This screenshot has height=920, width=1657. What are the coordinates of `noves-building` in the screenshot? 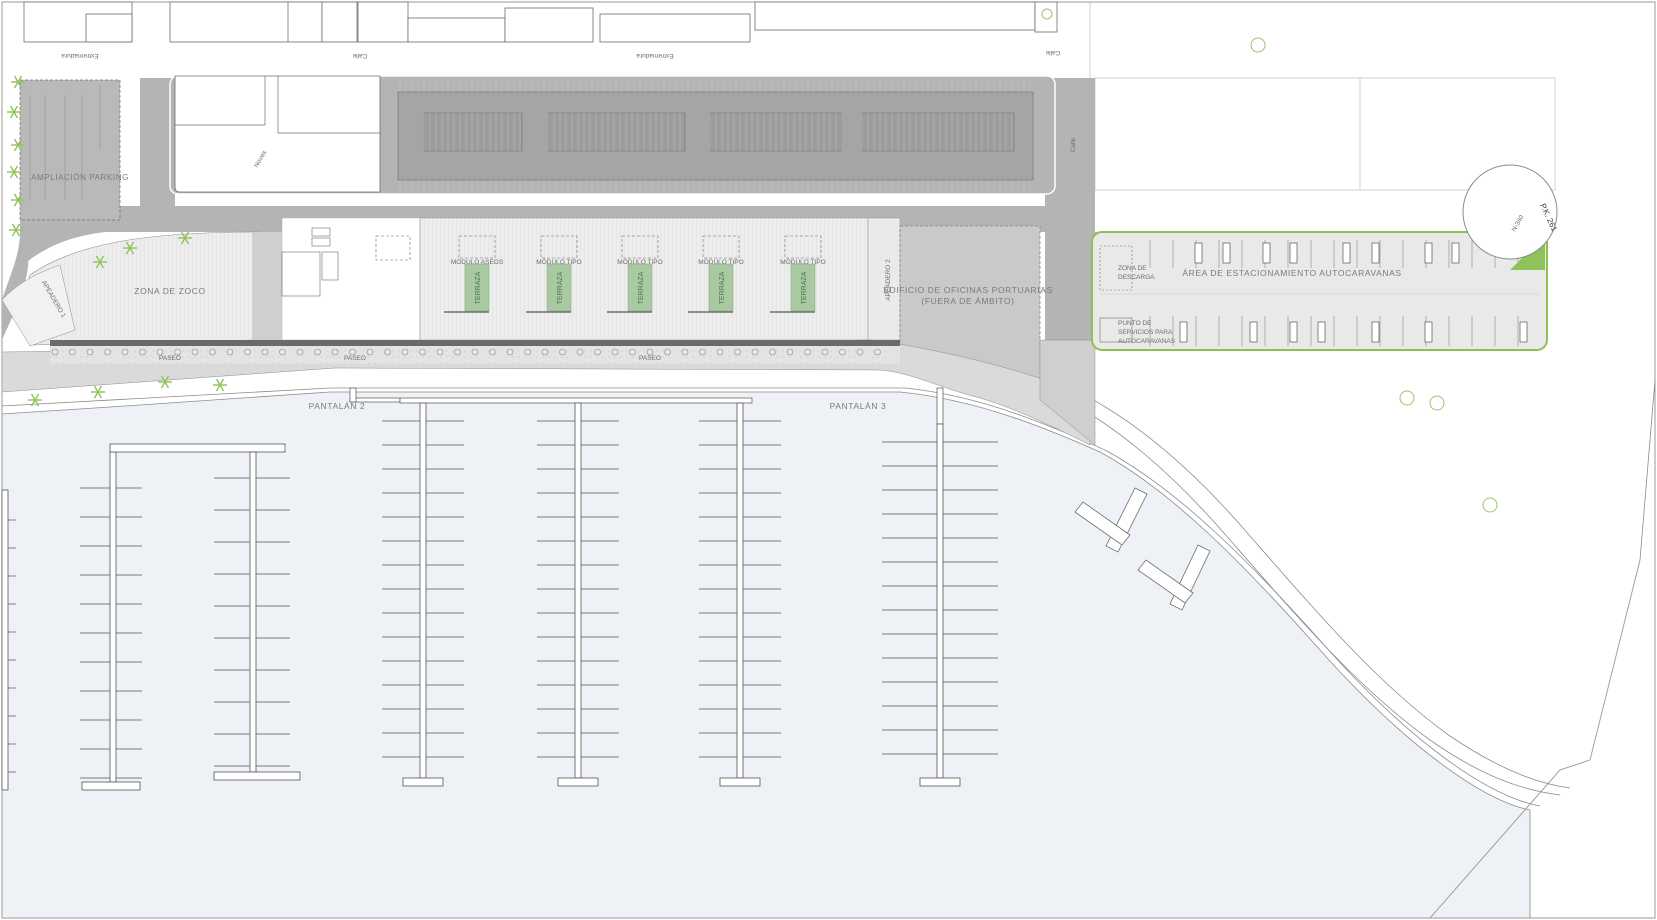 It's located at (277, 134).